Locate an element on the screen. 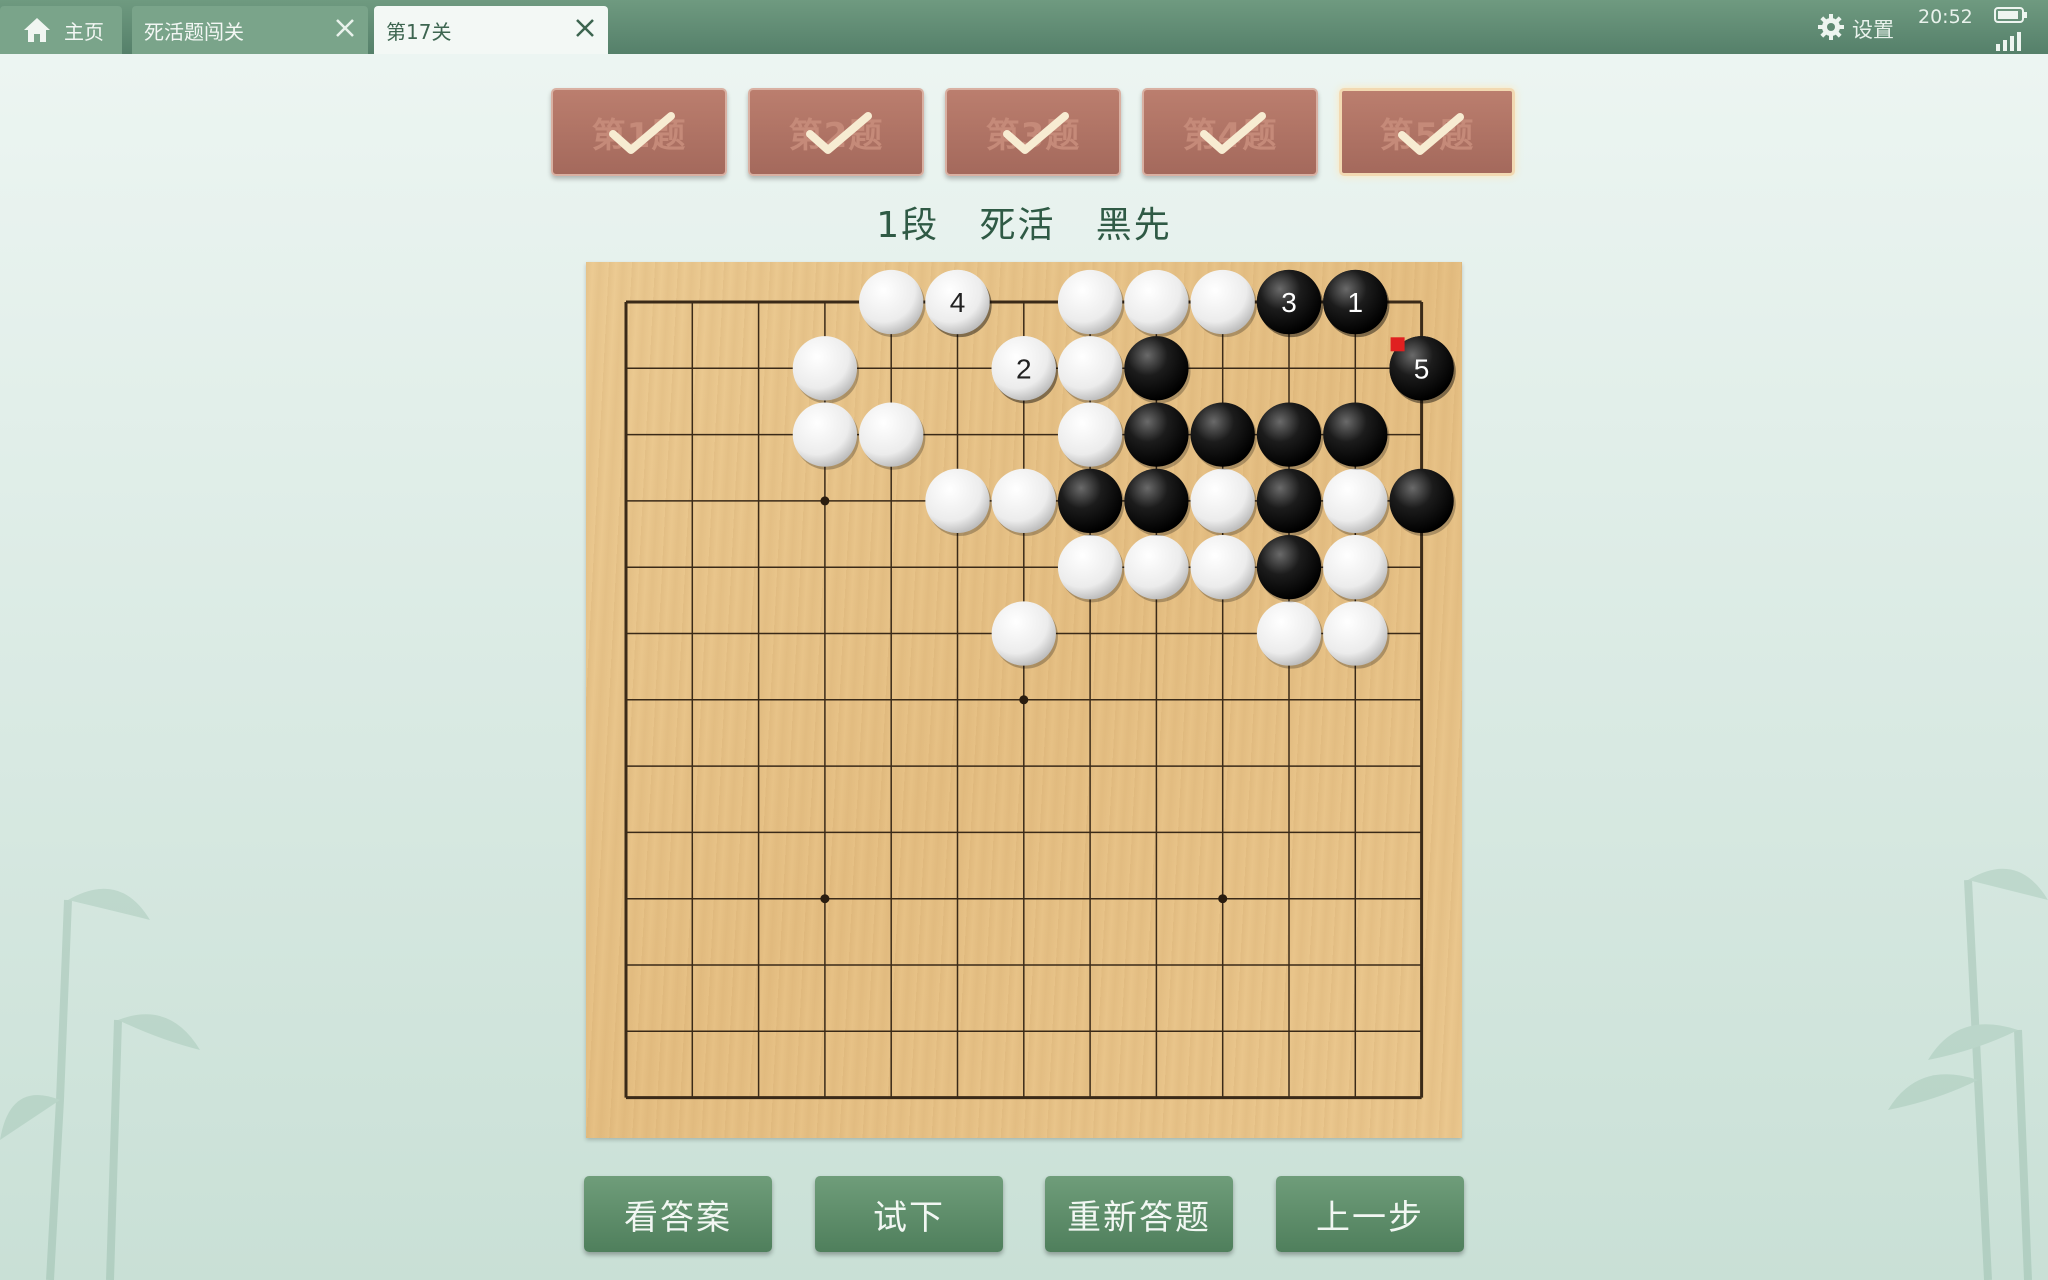 This screenshot has width=2048, height=1280. problem-button-5: 第5题 is located at coordinates (1427, 132).